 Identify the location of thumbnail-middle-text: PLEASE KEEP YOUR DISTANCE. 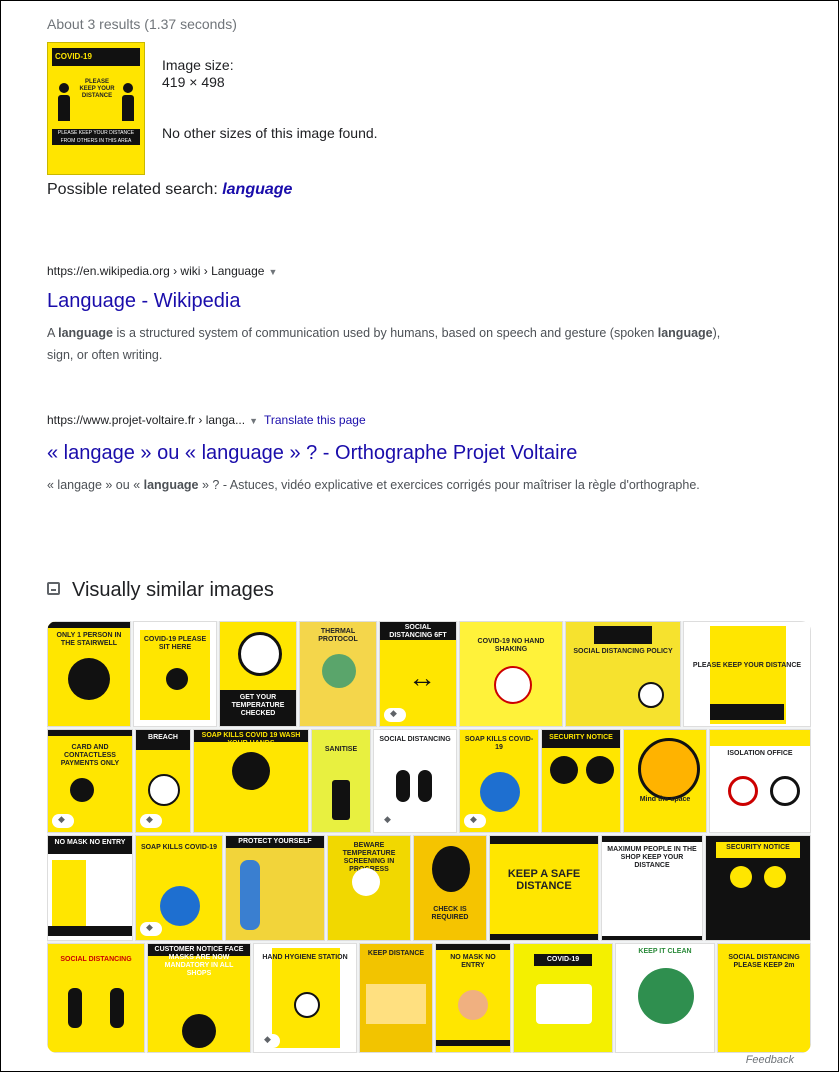
(97, 89).